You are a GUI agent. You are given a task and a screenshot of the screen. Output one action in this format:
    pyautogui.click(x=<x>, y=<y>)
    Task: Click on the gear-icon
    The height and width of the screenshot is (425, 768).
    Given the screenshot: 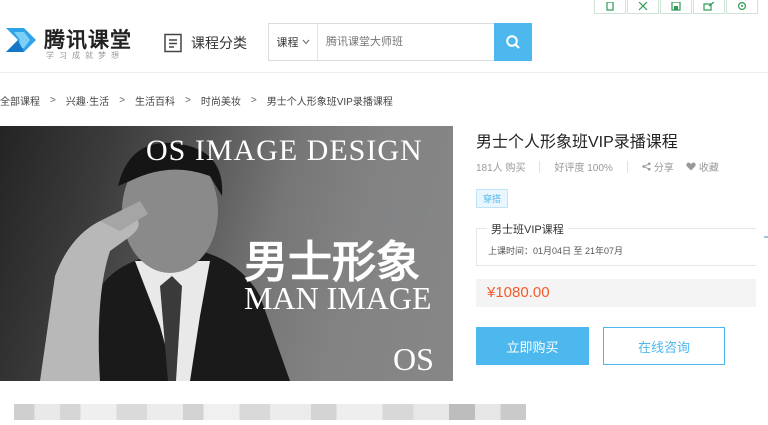 What is the action you would take?
    pyautogui.click(x=742, y=6)
    